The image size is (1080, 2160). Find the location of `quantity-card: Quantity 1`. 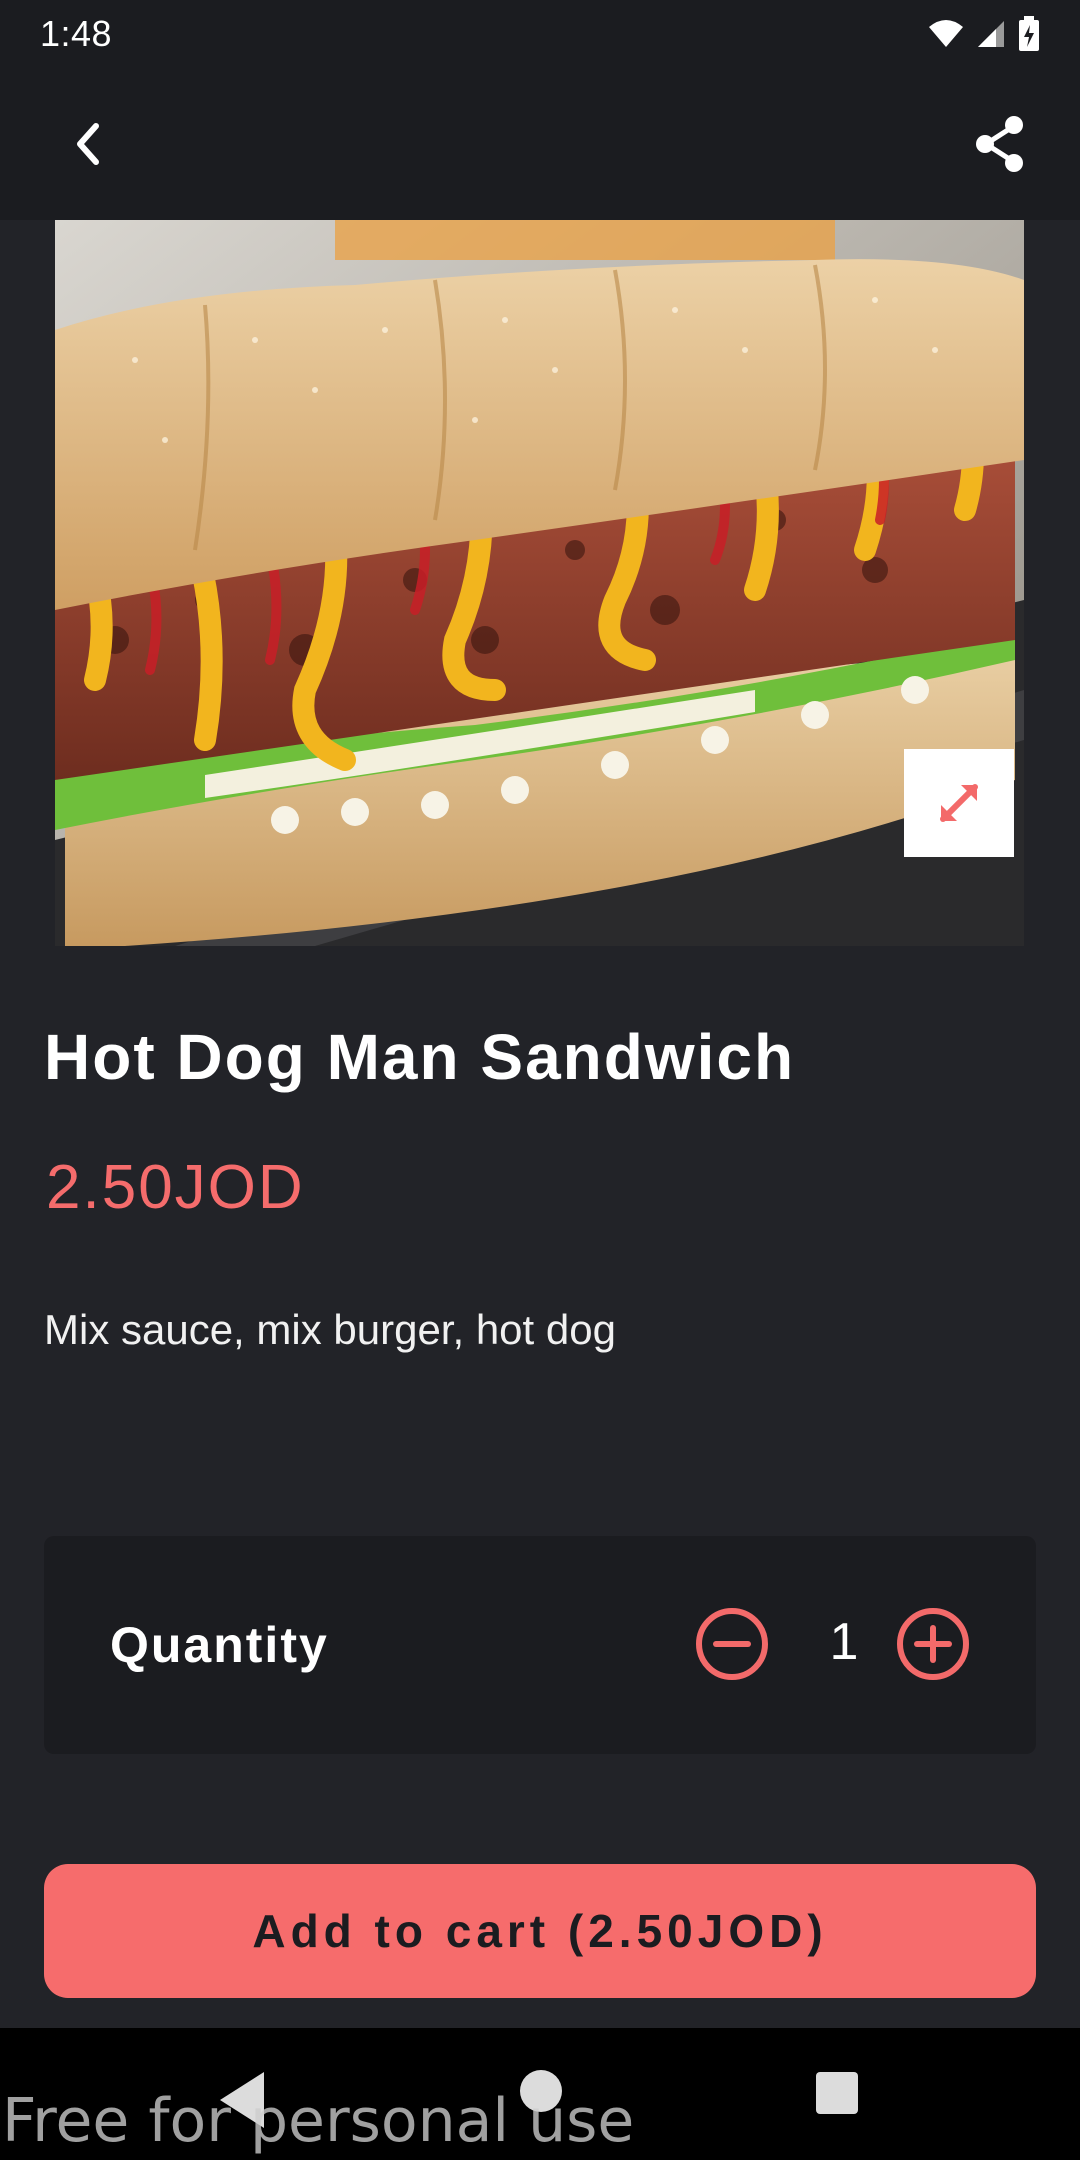

quantity-card: Quantity 1 is located at coordinates (540, 1645).